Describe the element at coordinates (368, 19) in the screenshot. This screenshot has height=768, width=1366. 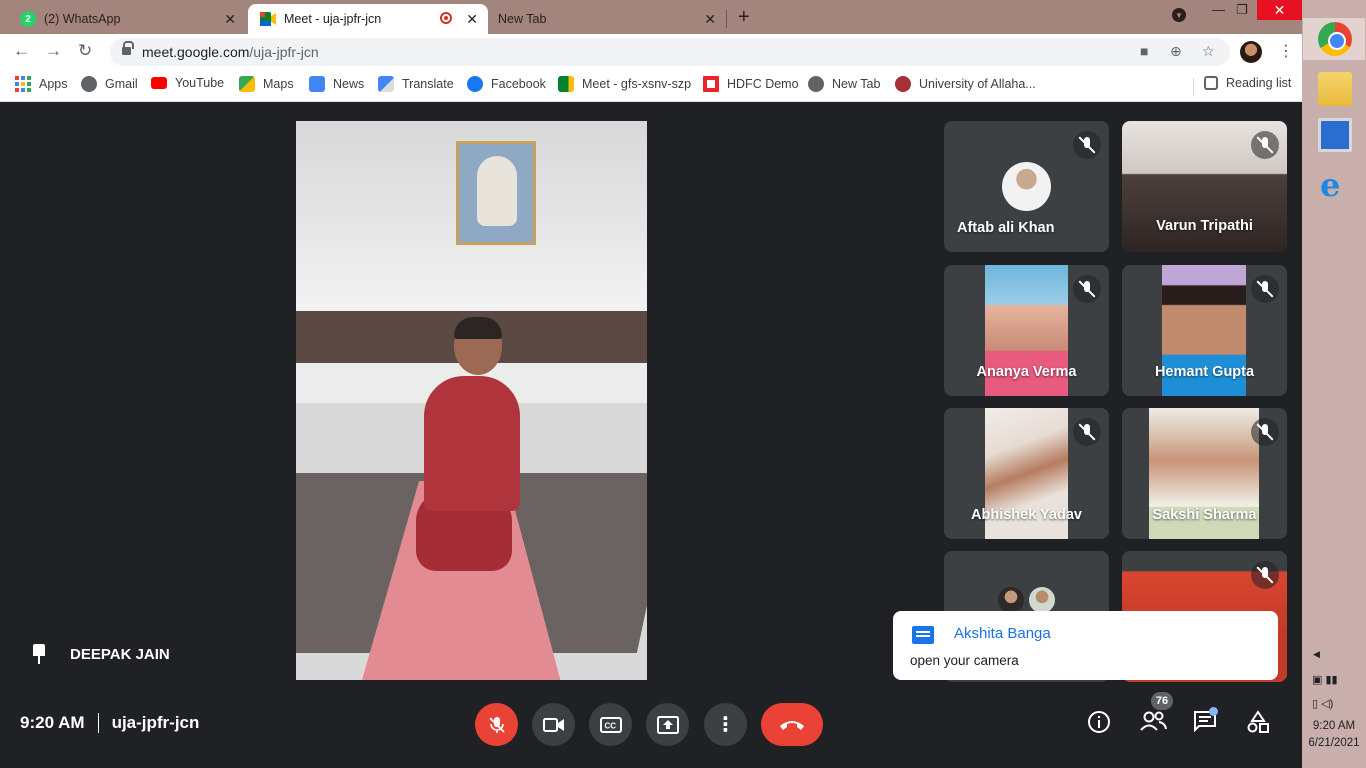
I see `tab-meet: Meet - uja-jpfr-jcn ✕` at that location.